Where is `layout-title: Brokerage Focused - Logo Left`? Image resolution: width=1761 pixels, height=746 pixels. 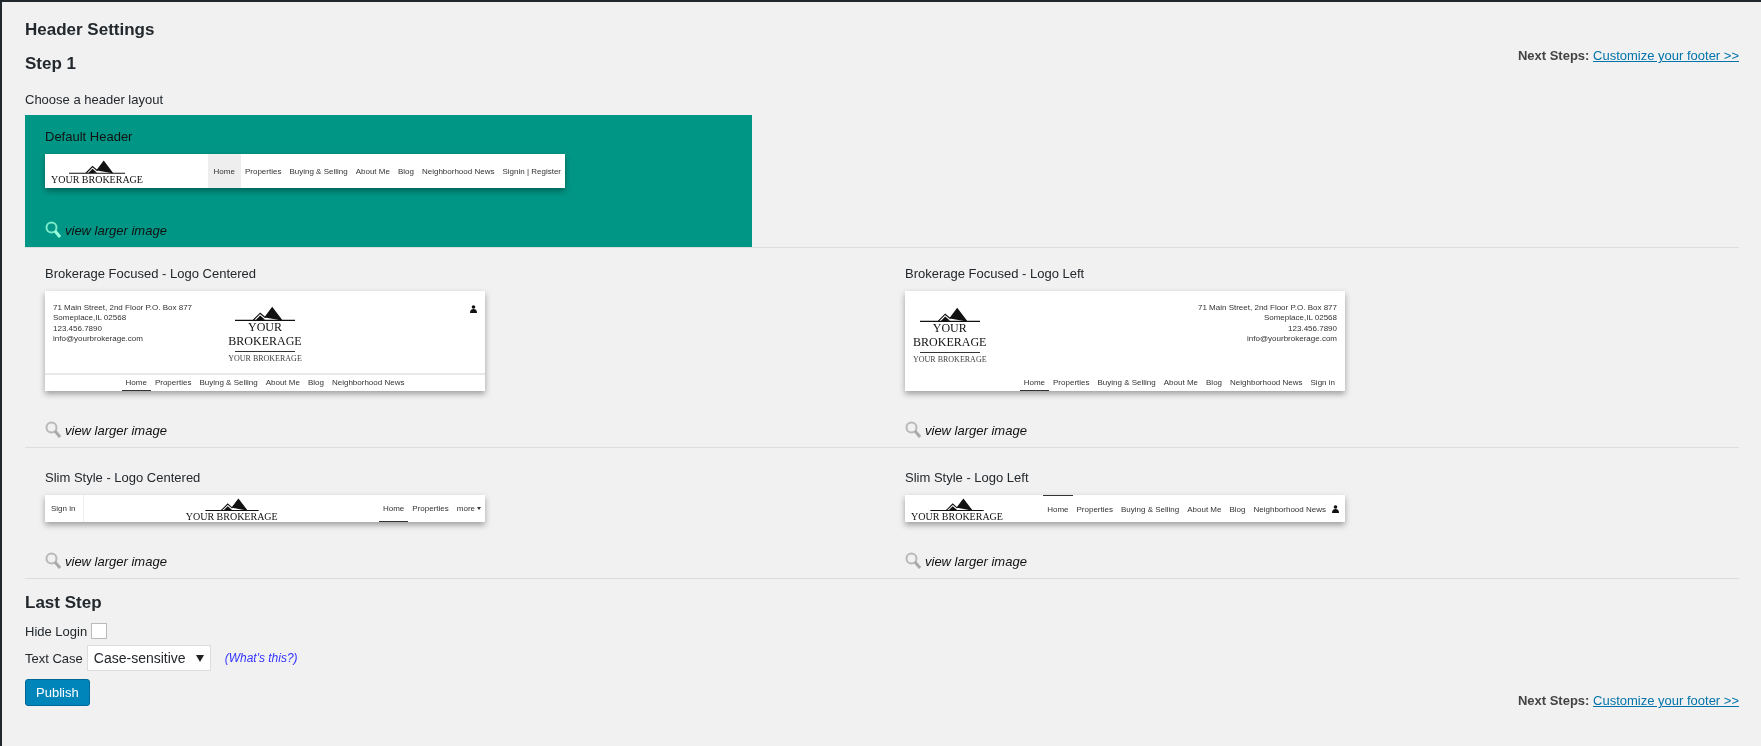
layout-title: Brokerage Focused - Logo Left is located at coordinates (995, 273).